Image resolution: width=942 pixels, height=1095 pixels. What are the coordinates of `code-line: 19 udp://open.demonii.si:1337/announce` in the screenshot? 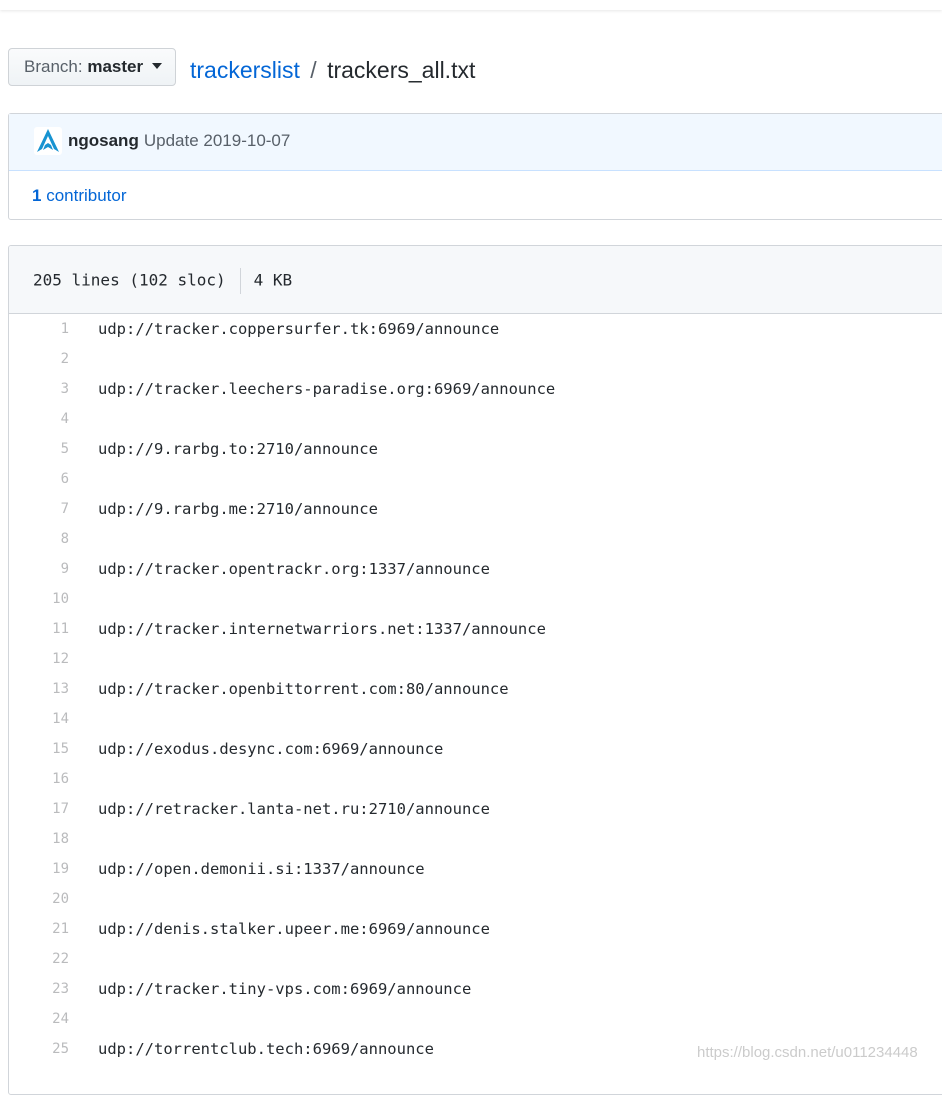 It's located at (475, 869).